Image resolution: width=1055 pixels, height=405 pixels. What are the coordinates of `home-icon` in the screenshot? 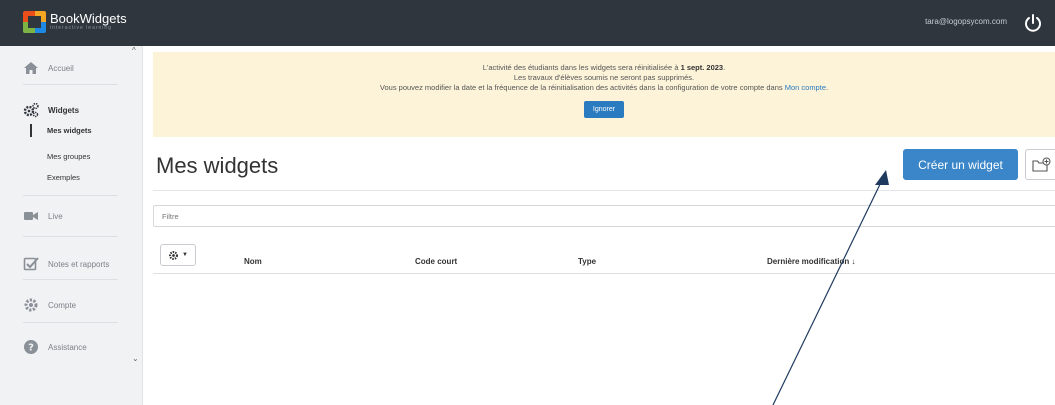 It's located at (31, 68).